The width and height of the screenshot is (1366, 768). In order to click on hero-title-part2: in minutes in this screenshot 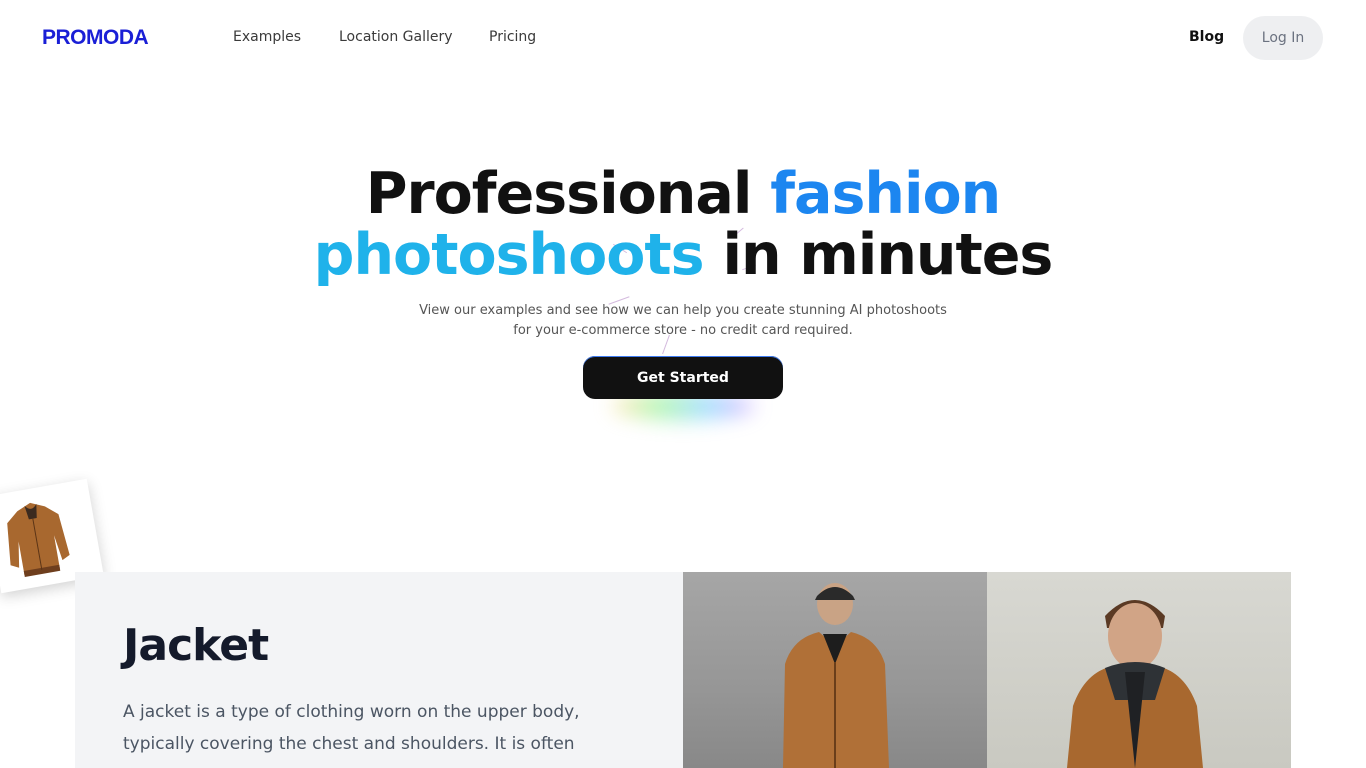, I will do `click(878, 255)`.